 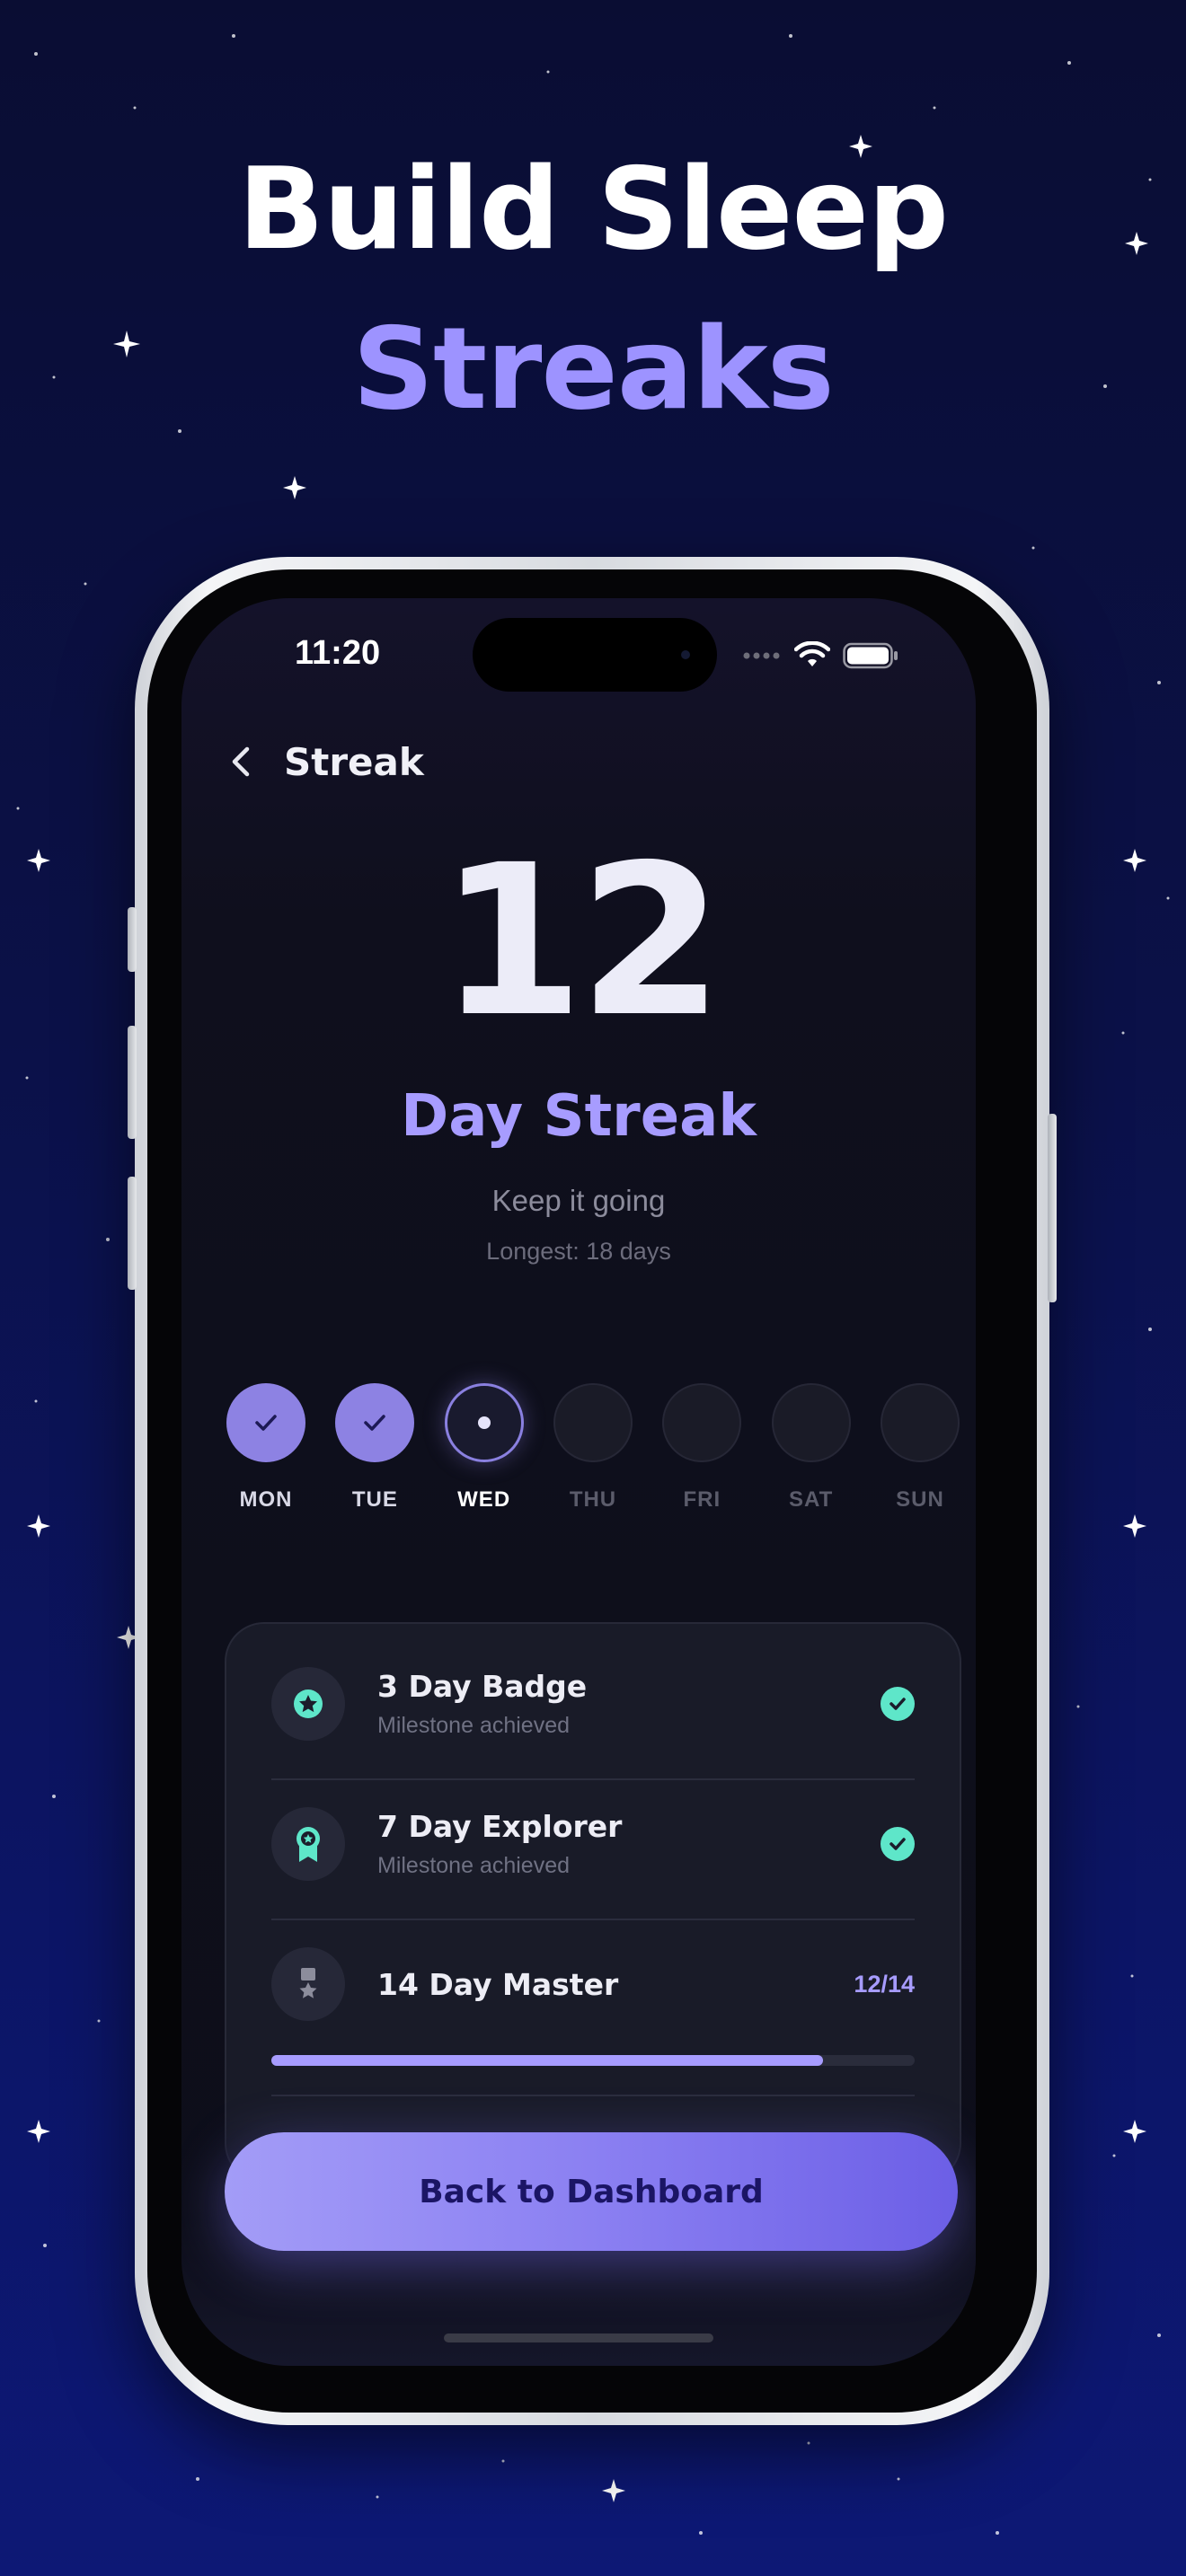 I want to click on day-label: MON, so click(x=266, y=1499).